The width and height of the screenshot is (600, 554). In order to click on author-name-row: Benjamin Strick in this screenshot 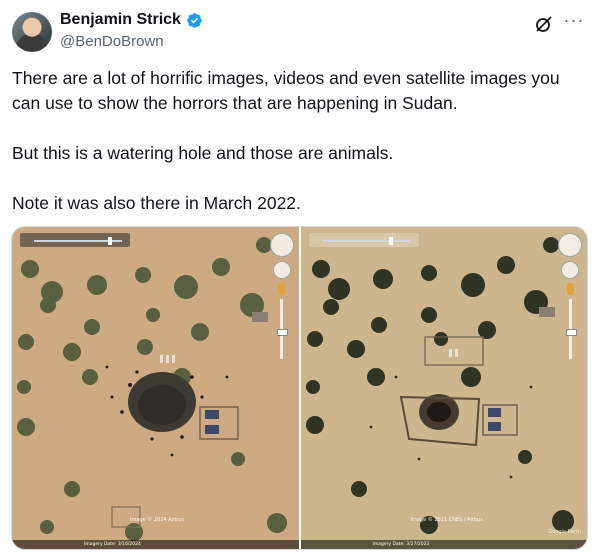, I will do `click(131, 20)`.